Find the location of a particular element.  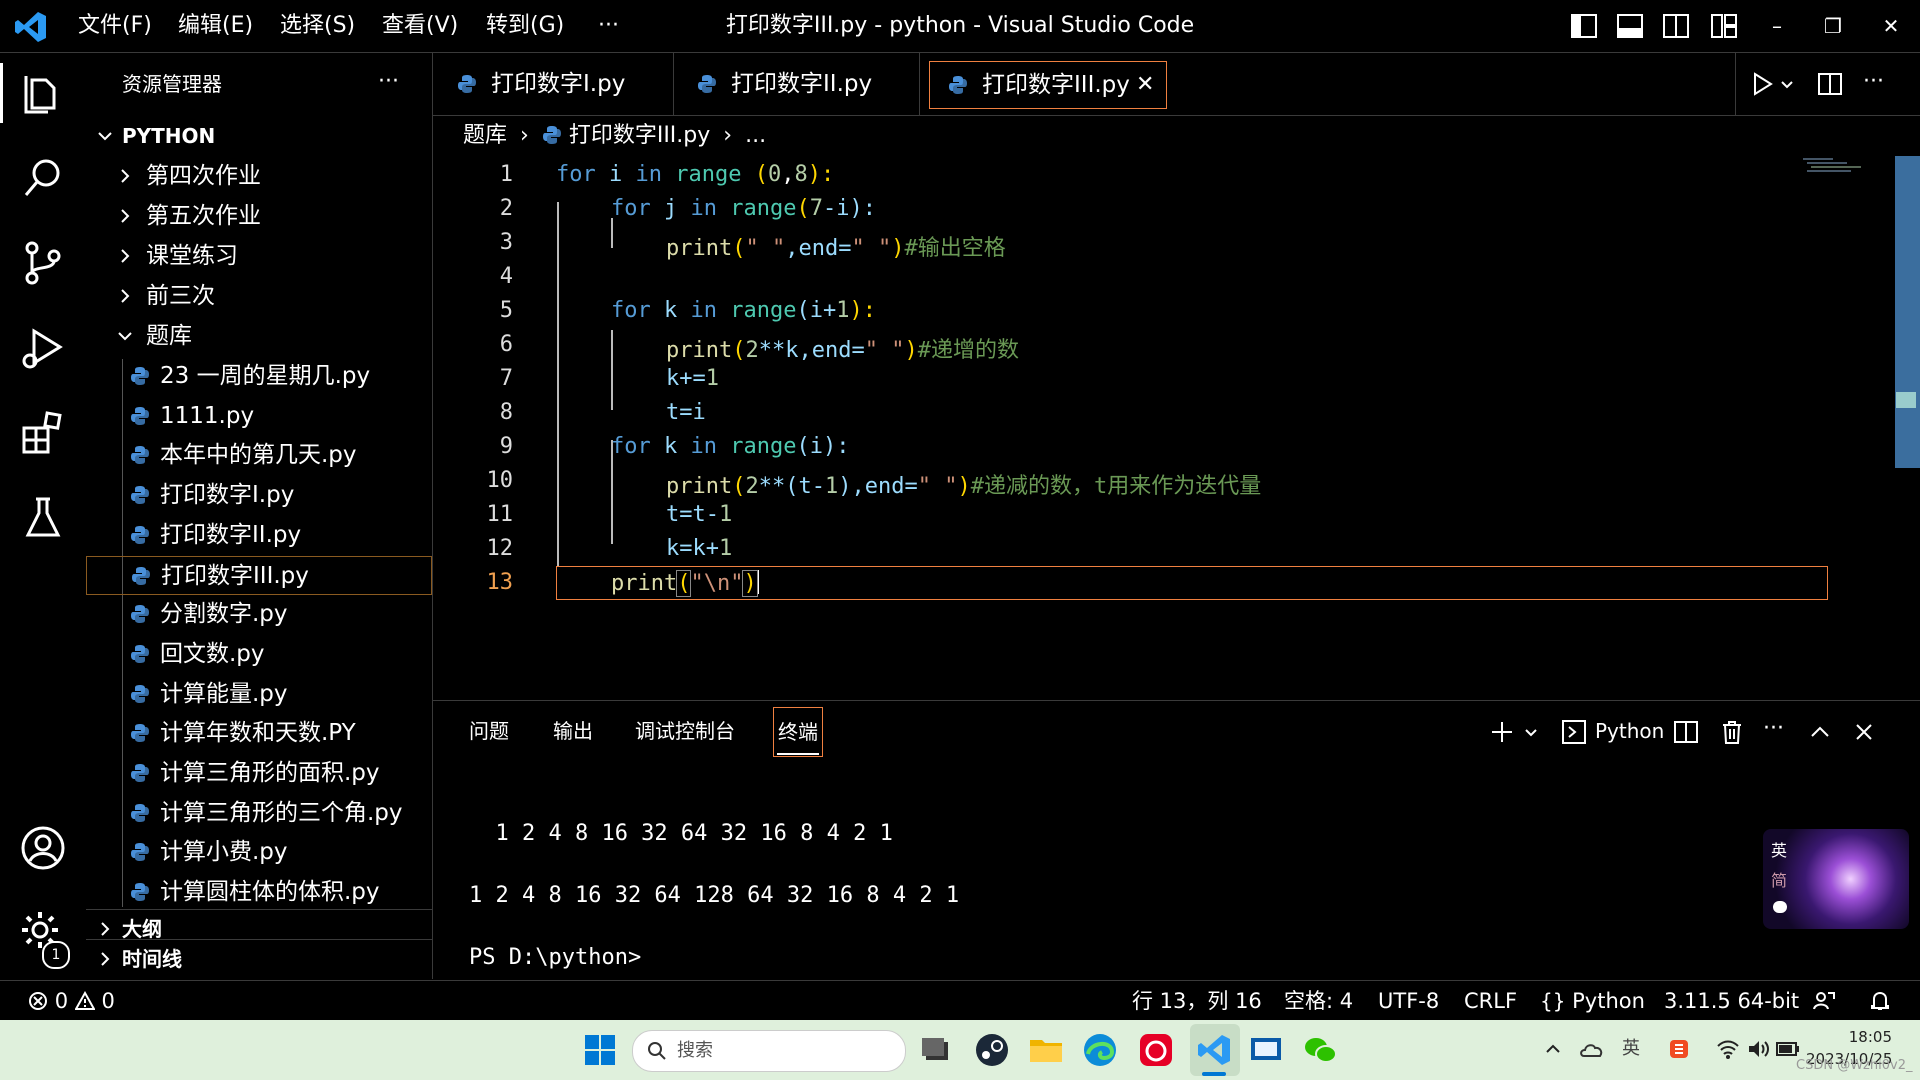

file-item: 回文数.py is located at coordinates (259, 654).